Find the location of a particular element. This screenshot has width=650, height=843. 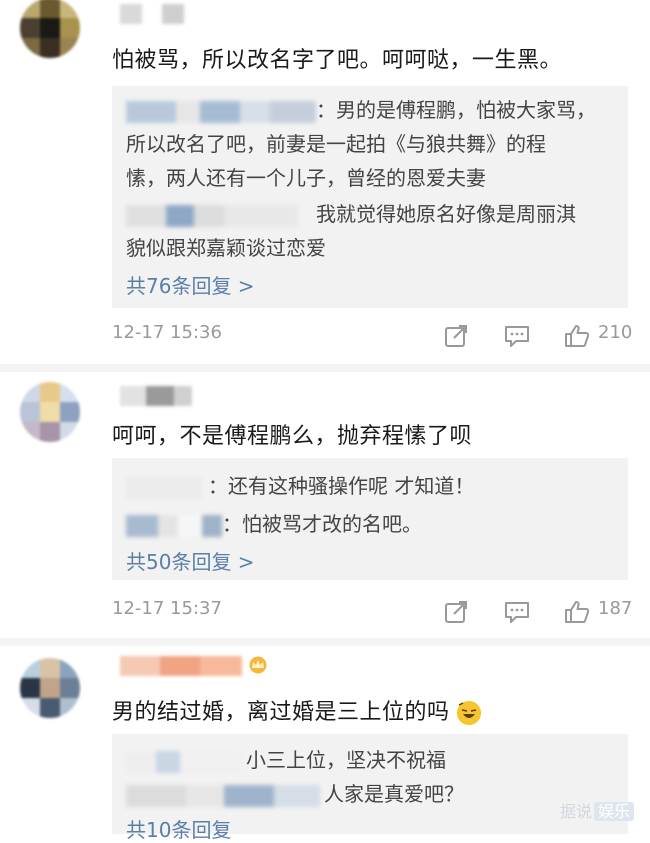

timestamp: 12-17 15:37 is located at coordinates (167, 608).